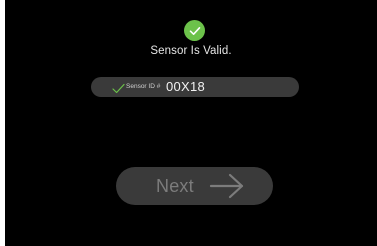 The height and width of the screenshot is (246, 377). Describe the element at coordinates (191, 51) in the screenshot. I see `status-message: Sensor Is Valid.` at that location.